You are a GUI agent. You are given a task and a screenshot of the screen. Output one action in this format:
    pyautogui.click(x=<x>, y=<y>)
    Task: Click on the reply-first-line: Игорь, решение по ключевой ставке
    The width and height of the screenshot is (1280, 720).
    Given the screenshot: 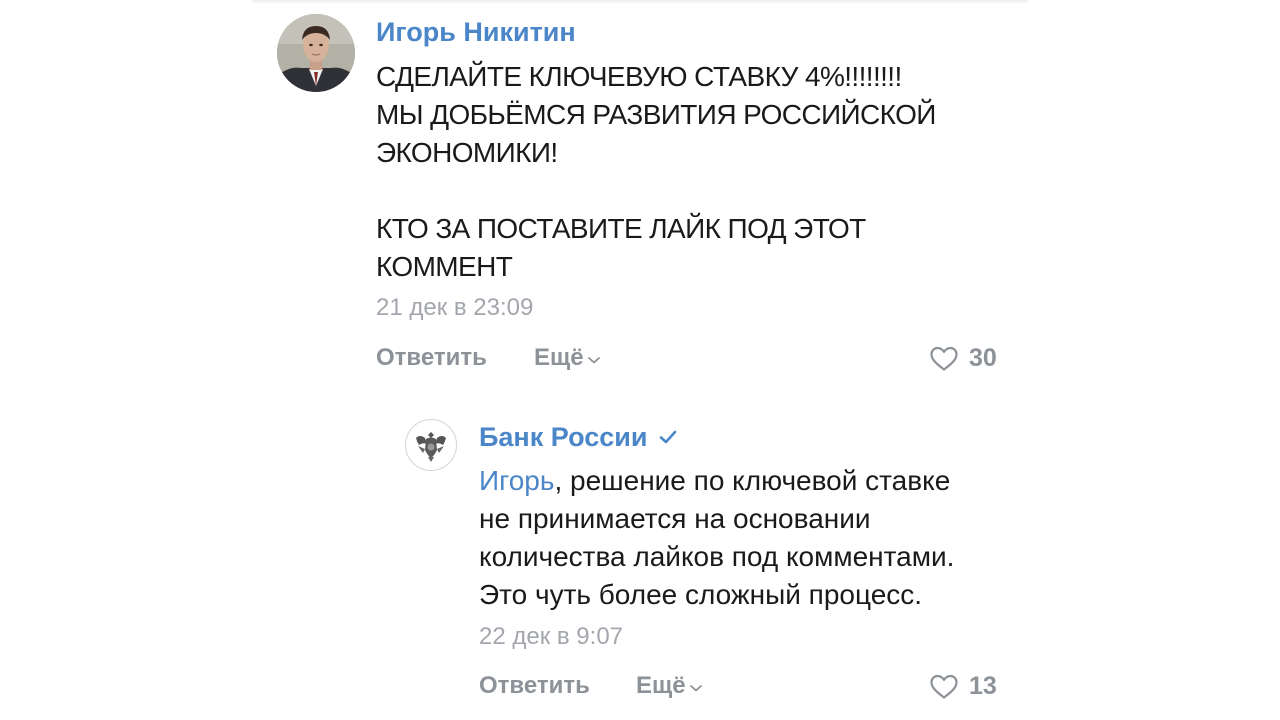 What is the action you would take?
    pyautogui.click(x=759, y=481)
    